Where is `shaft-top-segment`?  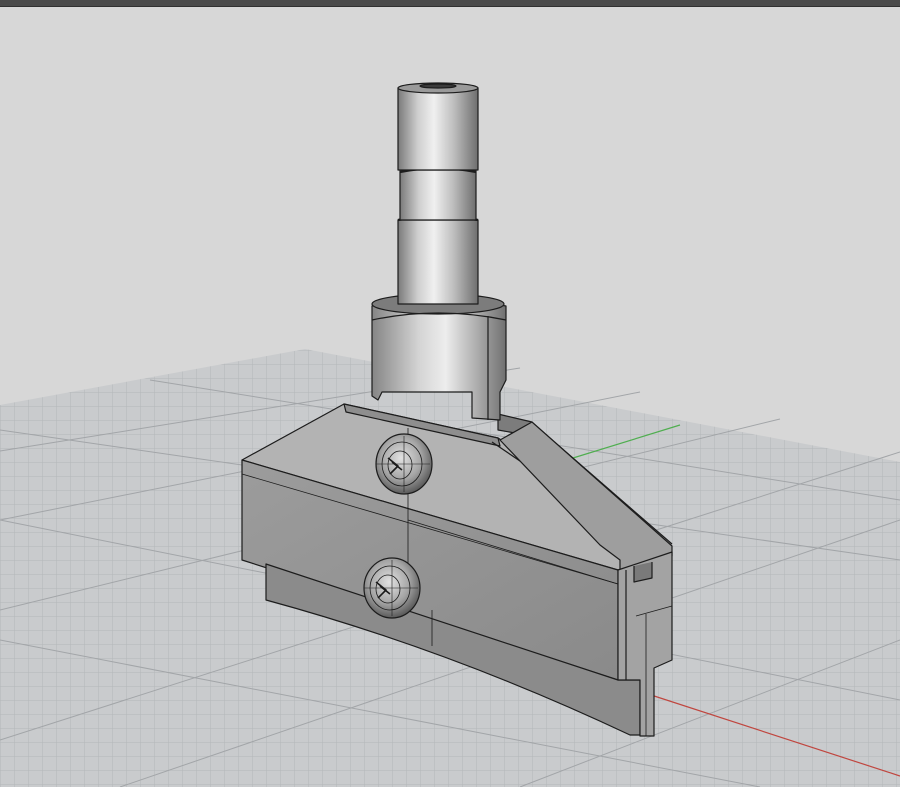 shaft-top-segment is located at coordinates (438, 129).